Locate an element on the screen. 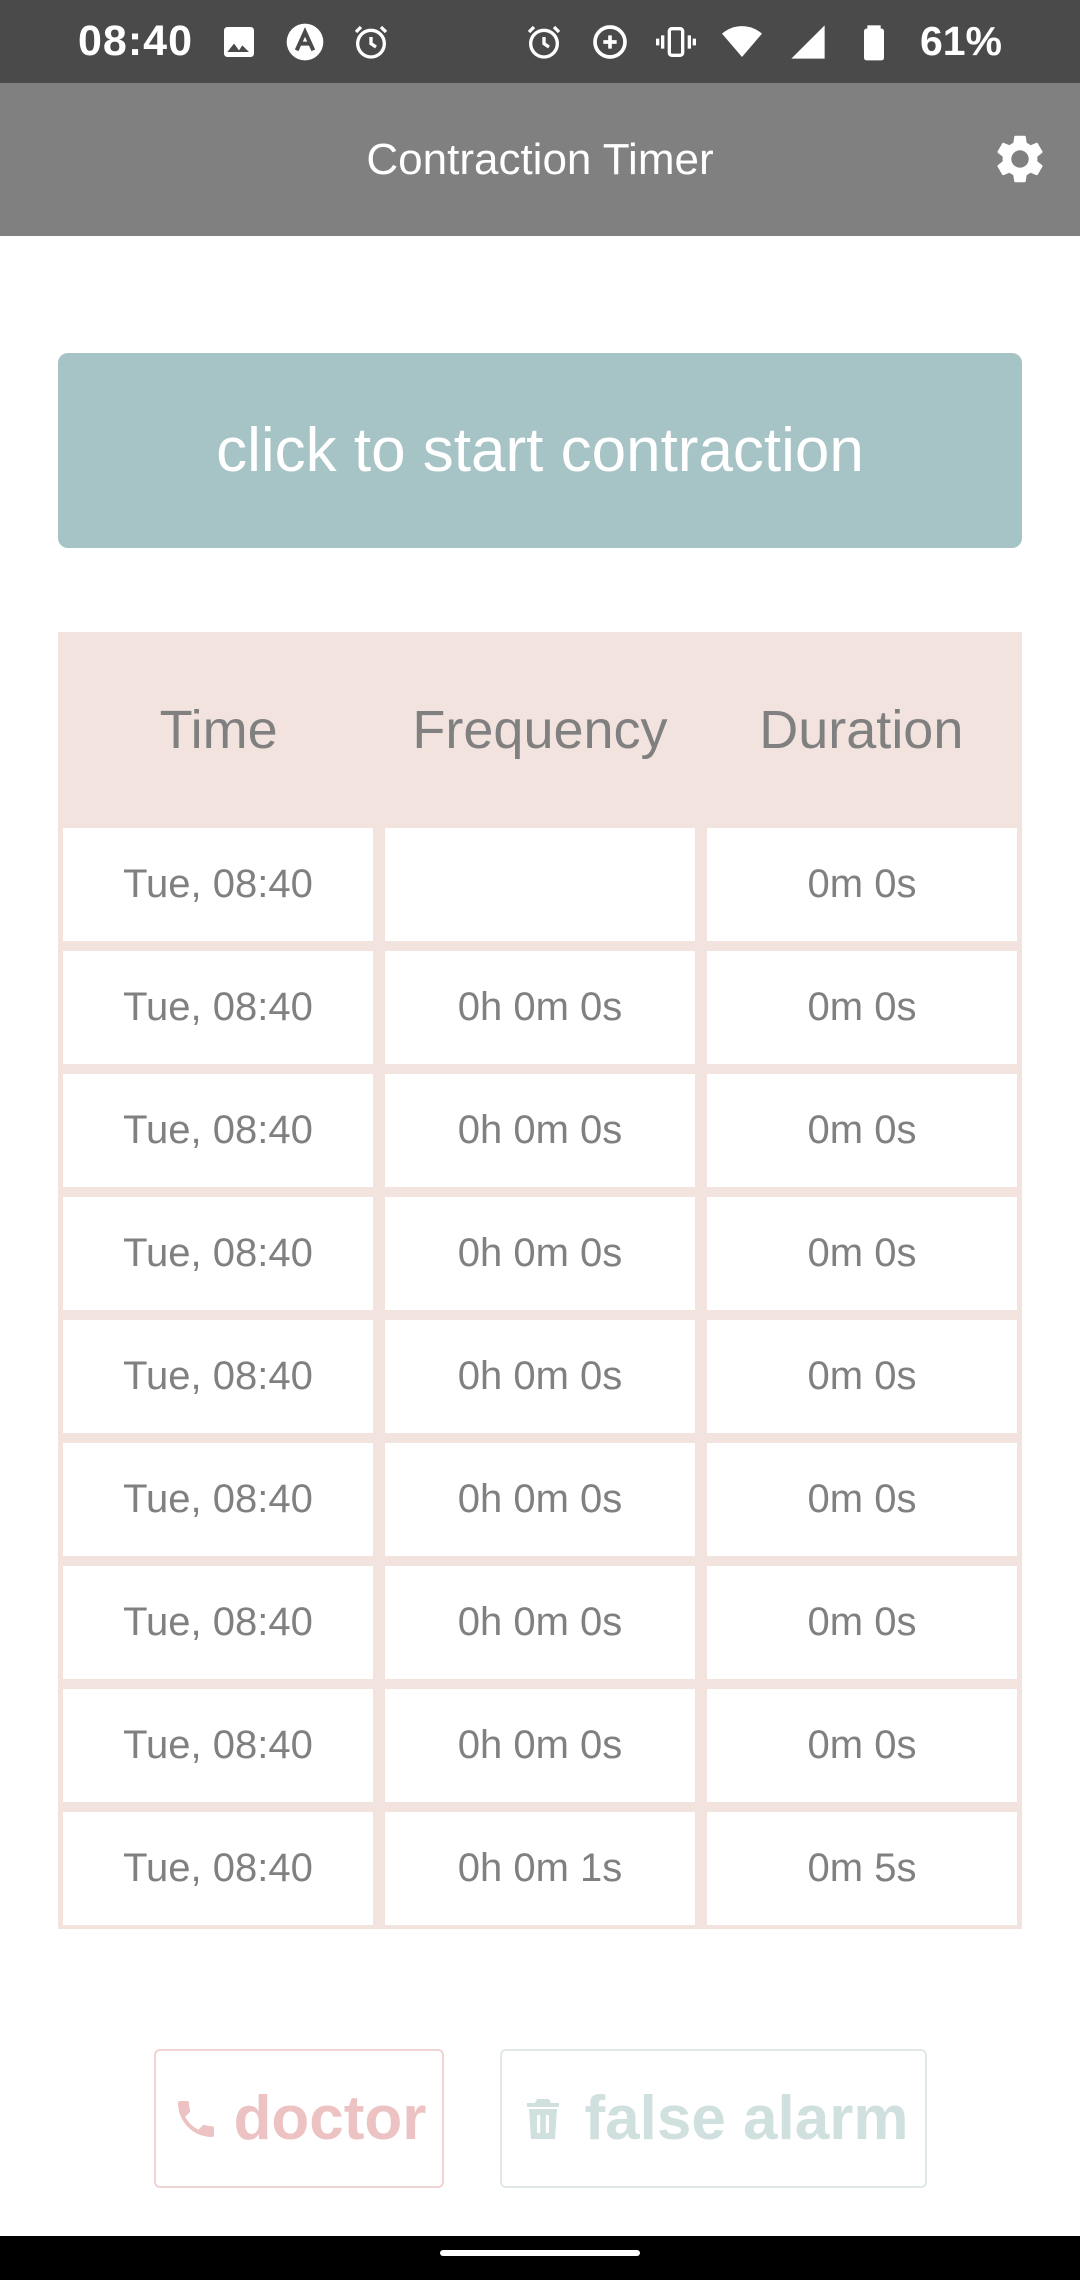 The height and width of the screenshot is (2280, 1080). doctor-button: doctor is located at coordinates (299, 2118).